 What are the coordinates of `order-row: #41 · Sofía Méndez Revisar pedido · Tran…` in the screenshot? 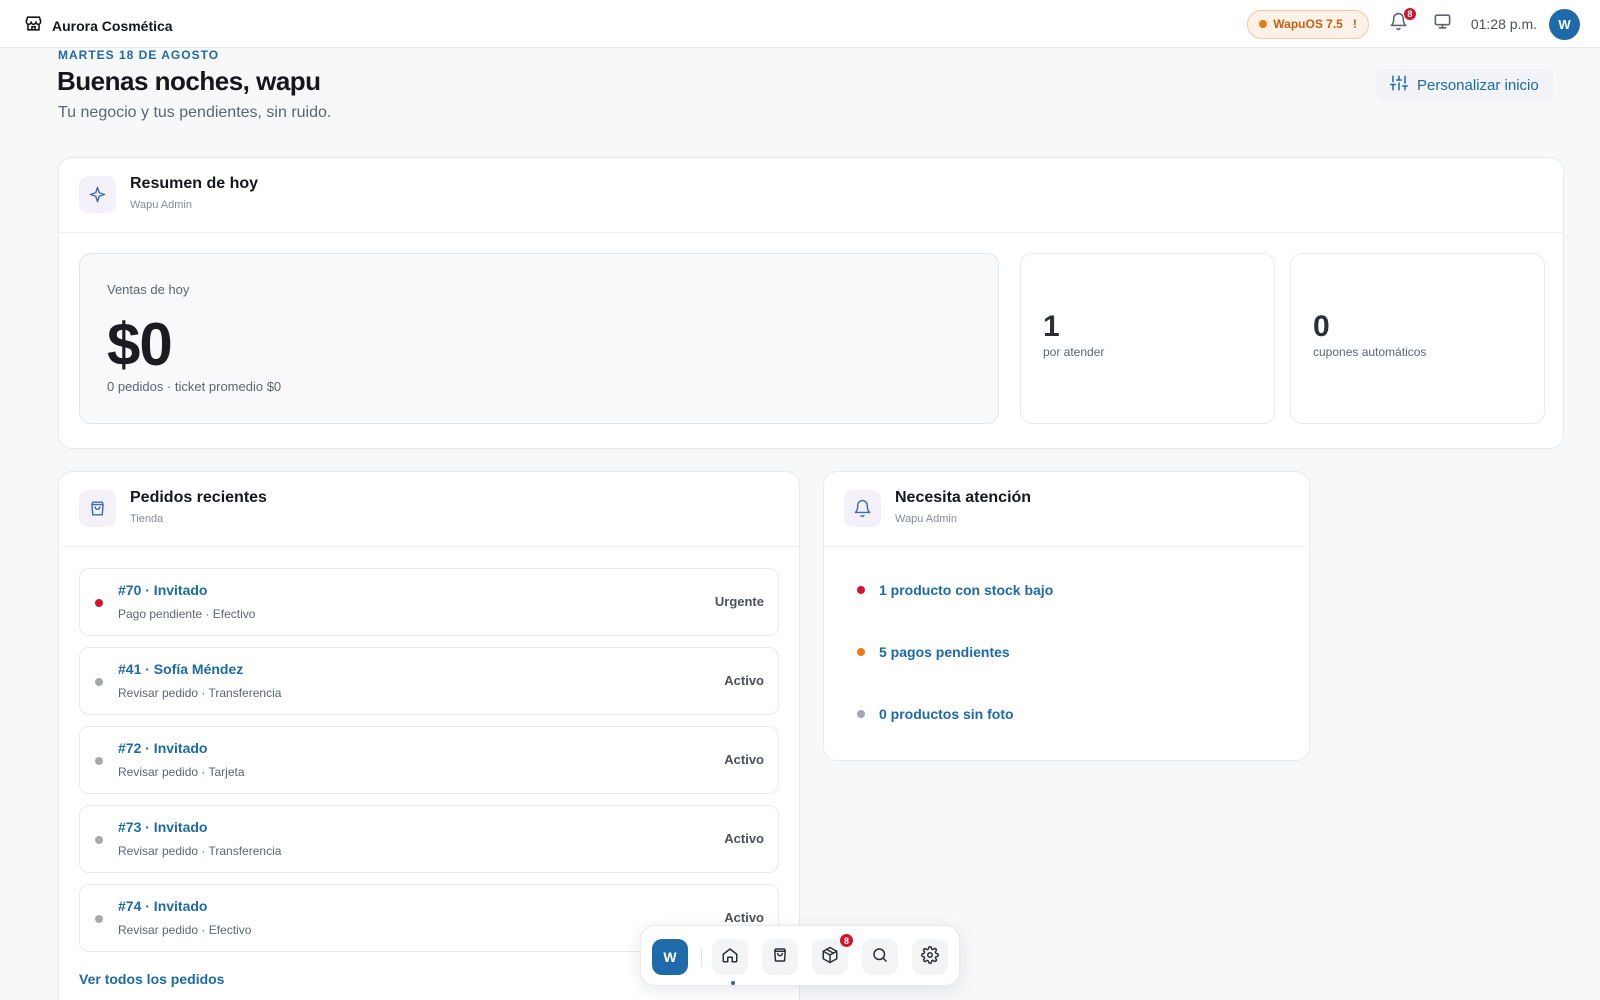 It's located at (429, 681).